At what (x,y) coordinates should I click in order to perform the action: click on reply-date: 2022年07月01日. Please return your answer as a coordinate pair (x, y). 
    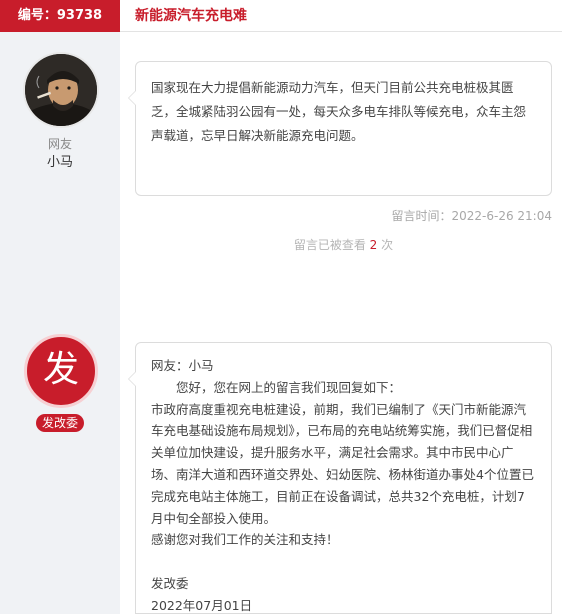
    Looking at the image, I should click on (202, 605).